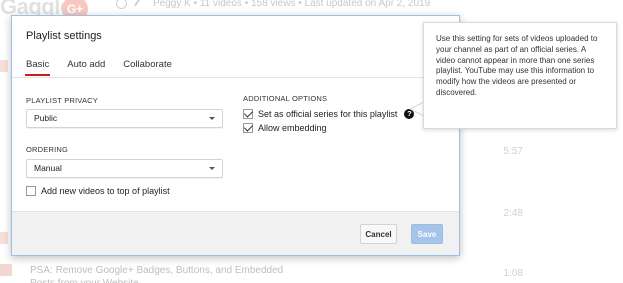 The image size is (623, 283). Describe the element at coordinates (124, 168) in the screenshot. I see `ordering-select: Manual` at that location.